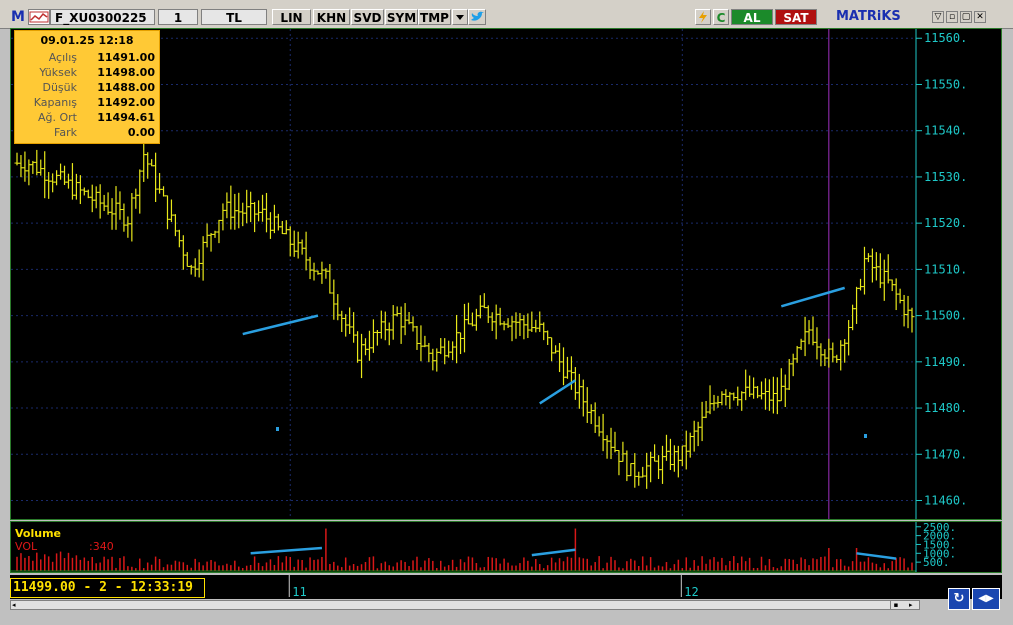 This screenshot has height=625, width=1013. Describe the element at coordinates (102, 17) in the screenshot. I see `symbol-field: F_XU0300225` at that location.